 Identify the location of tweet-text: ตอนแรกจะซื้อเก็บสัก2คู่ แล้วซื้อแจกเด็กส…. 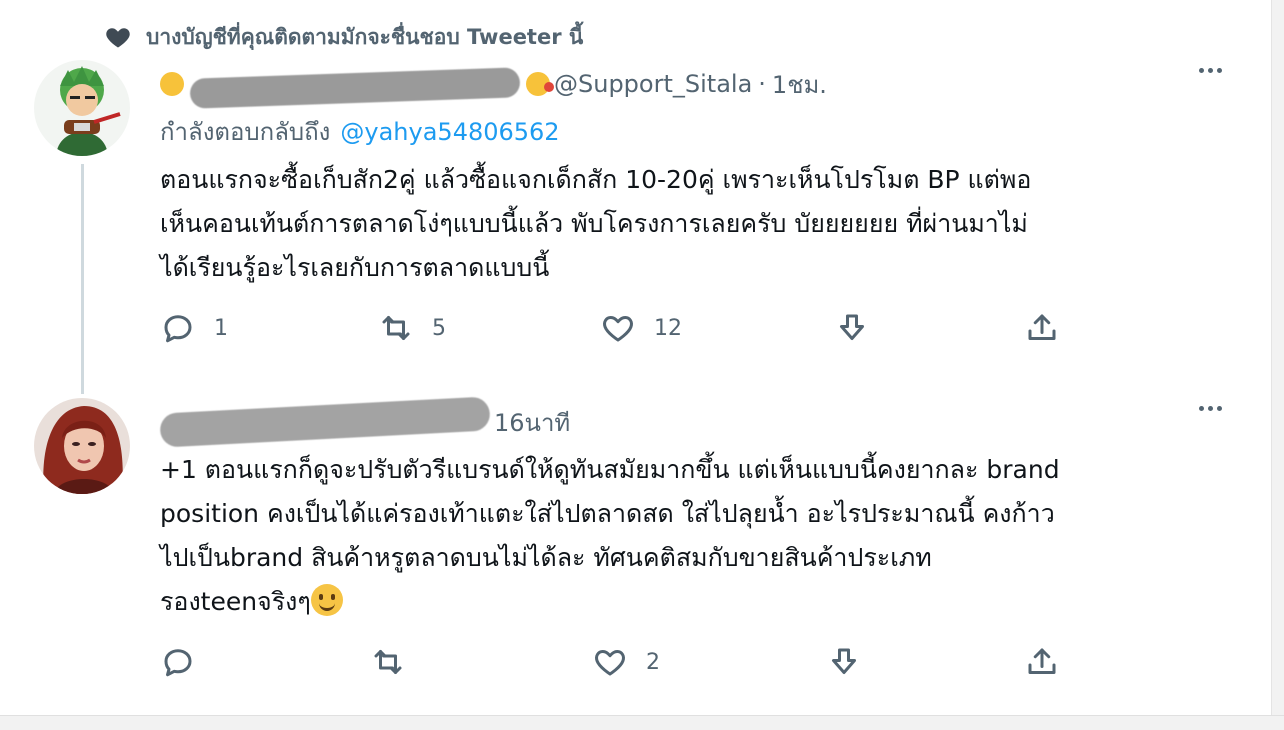
(596, 223).